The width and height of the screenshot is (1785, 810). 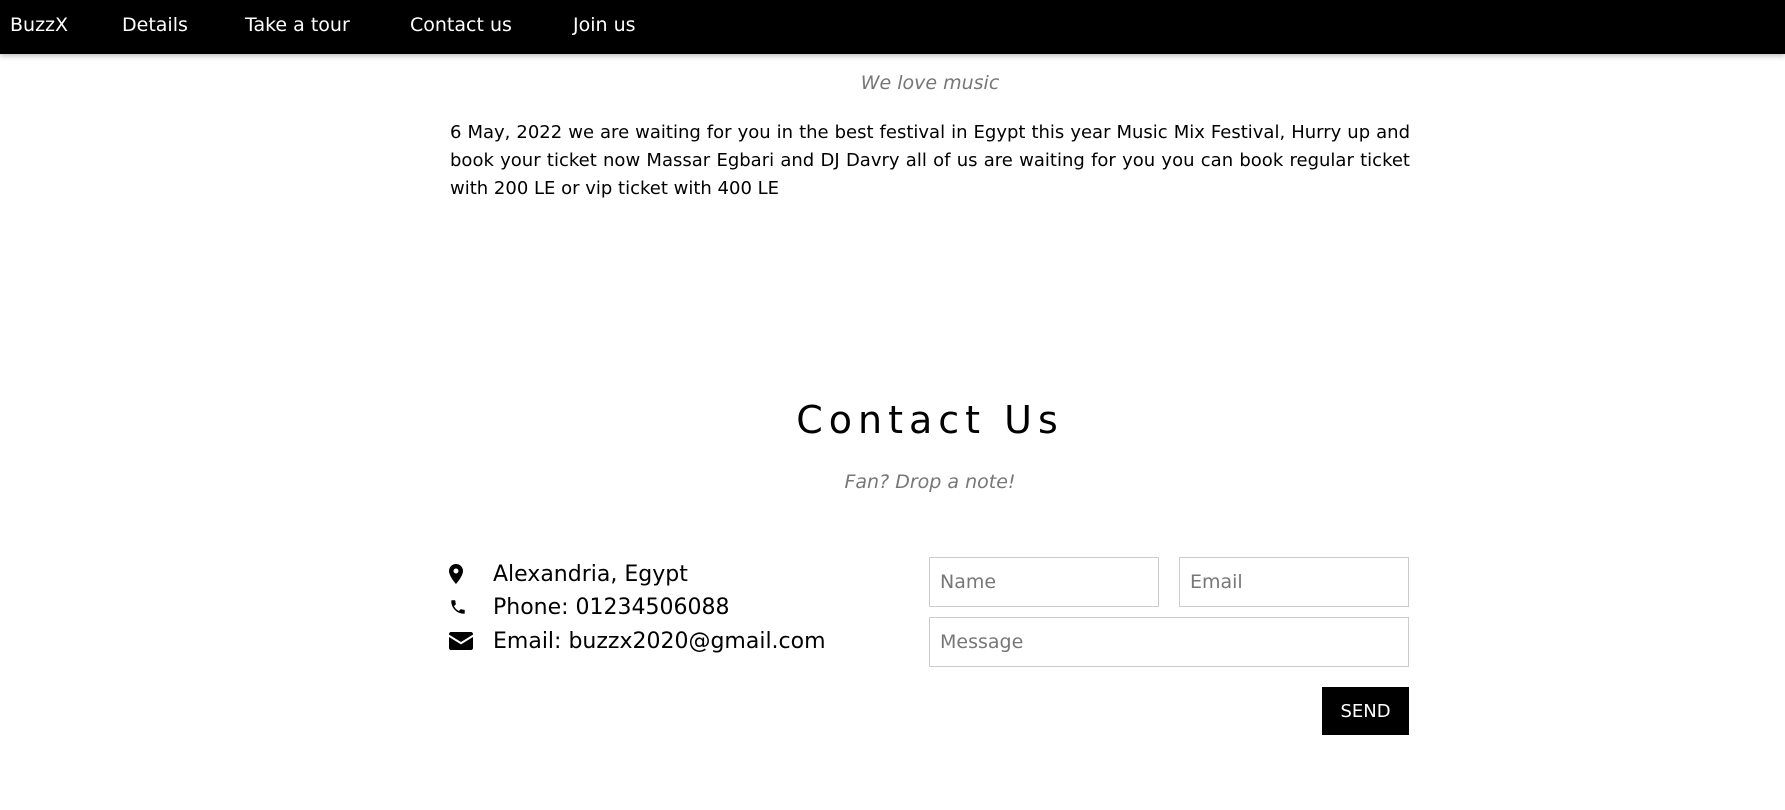 I want to click on contact-subtitle: Fan? Drop a note!, so click(x=930, y=482).